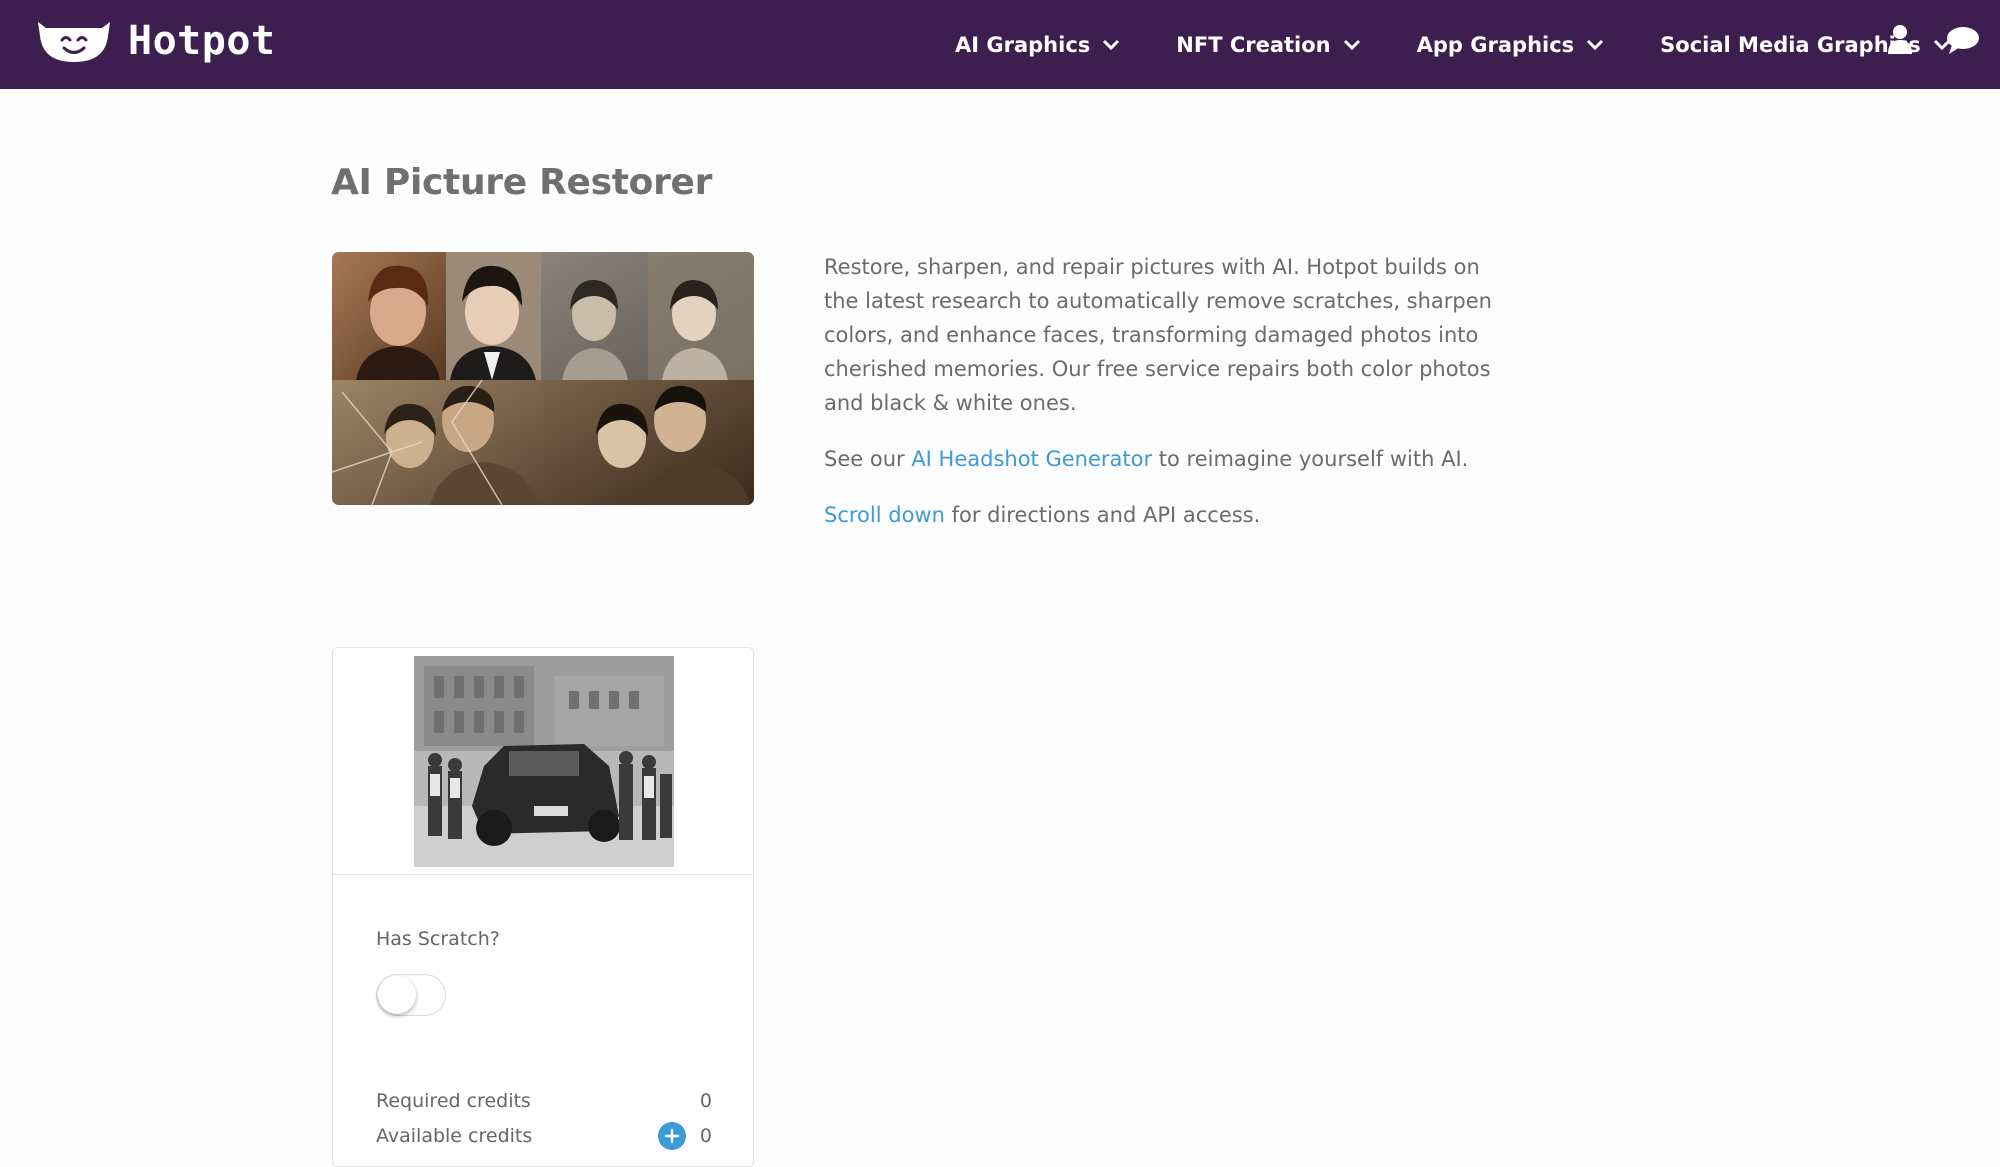 This screenshot has width=2000, height=1167. Describe the element at coordinates (1790, 44) in the screenshot. I see `nav-item-label: Social Media Graphics` at that location.